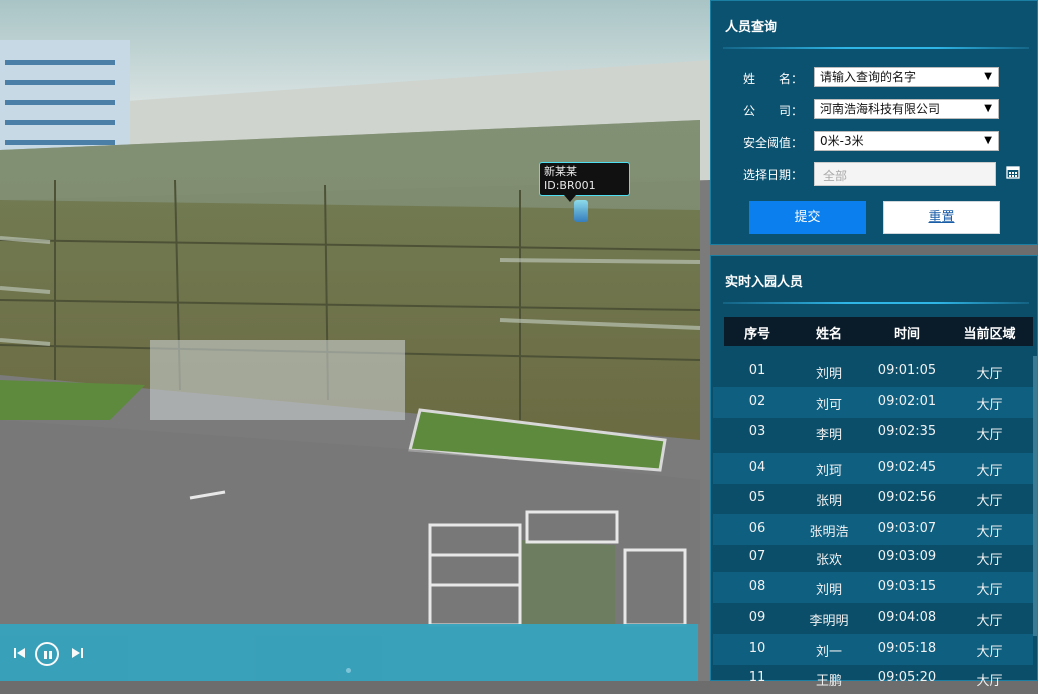  What do you see at coordinates (757, 586) in the screenshot?
I see `row-index: 08` at bounding box center [757, 586].